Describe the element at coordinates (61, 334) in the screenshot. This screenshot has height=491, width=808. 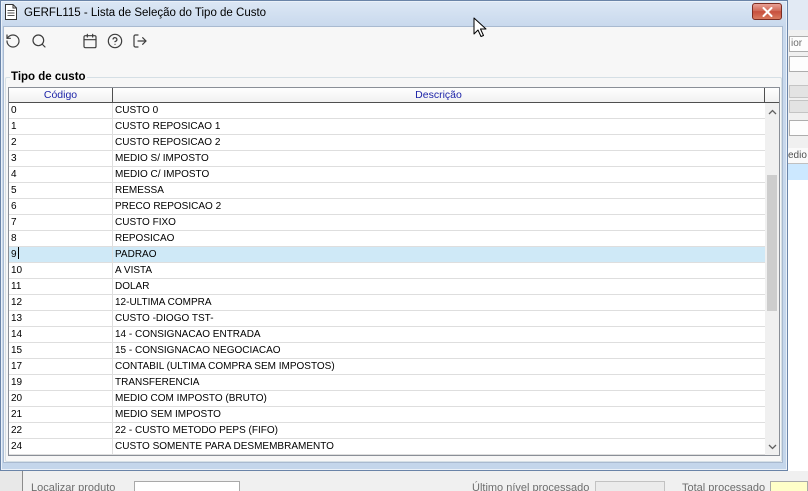
I see `cell-codigo: 14` at that location.